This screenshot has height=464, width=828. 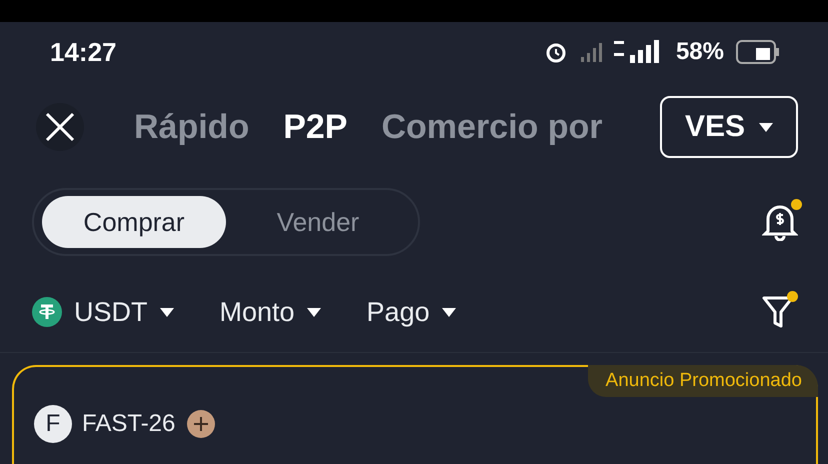 What do you see at coordinates (492, 127) in the screenshot?
I see `mode-tab: Comercio por` at bounding box center [492, 127].